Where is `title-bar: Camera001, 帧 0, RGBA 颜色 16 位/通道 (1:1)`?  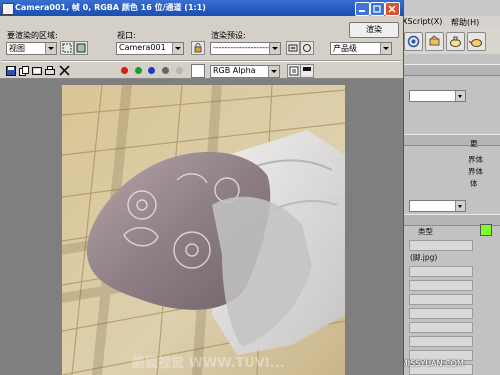 title-bar: Camera001, 帧 0, RGBA 颜色 16 位/通道 (1:1) is located at coordinates (201, 8).